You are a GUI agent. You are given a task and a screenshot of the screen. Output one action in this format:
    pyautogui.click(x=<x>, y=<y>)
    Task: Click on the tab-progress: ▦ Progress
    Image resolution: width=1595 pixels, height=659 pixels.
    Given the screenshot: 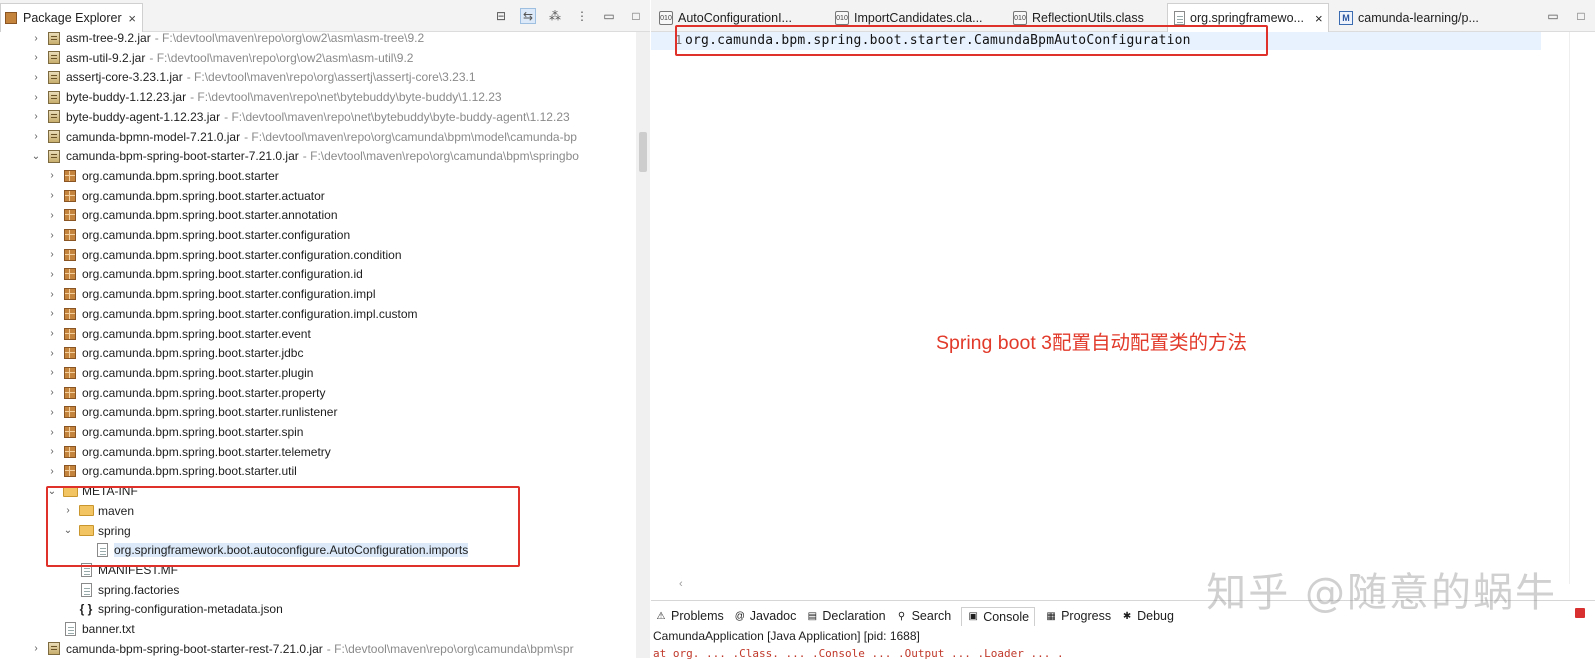 What is the action you would take?
    pyautogui.click(x=1078, y=616)
    